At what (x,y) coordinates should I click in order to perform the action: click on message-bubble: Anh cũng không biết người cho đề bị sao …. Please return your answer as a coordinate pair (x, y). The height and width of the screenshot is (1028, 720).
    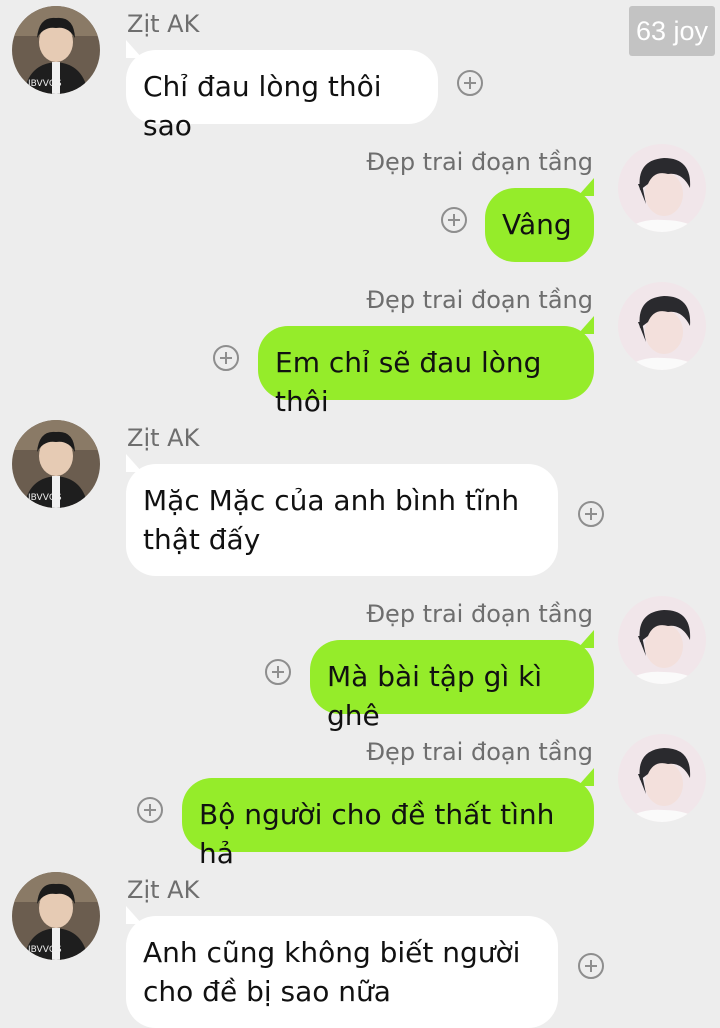
    Looking at the image, I should click on (342, 967).